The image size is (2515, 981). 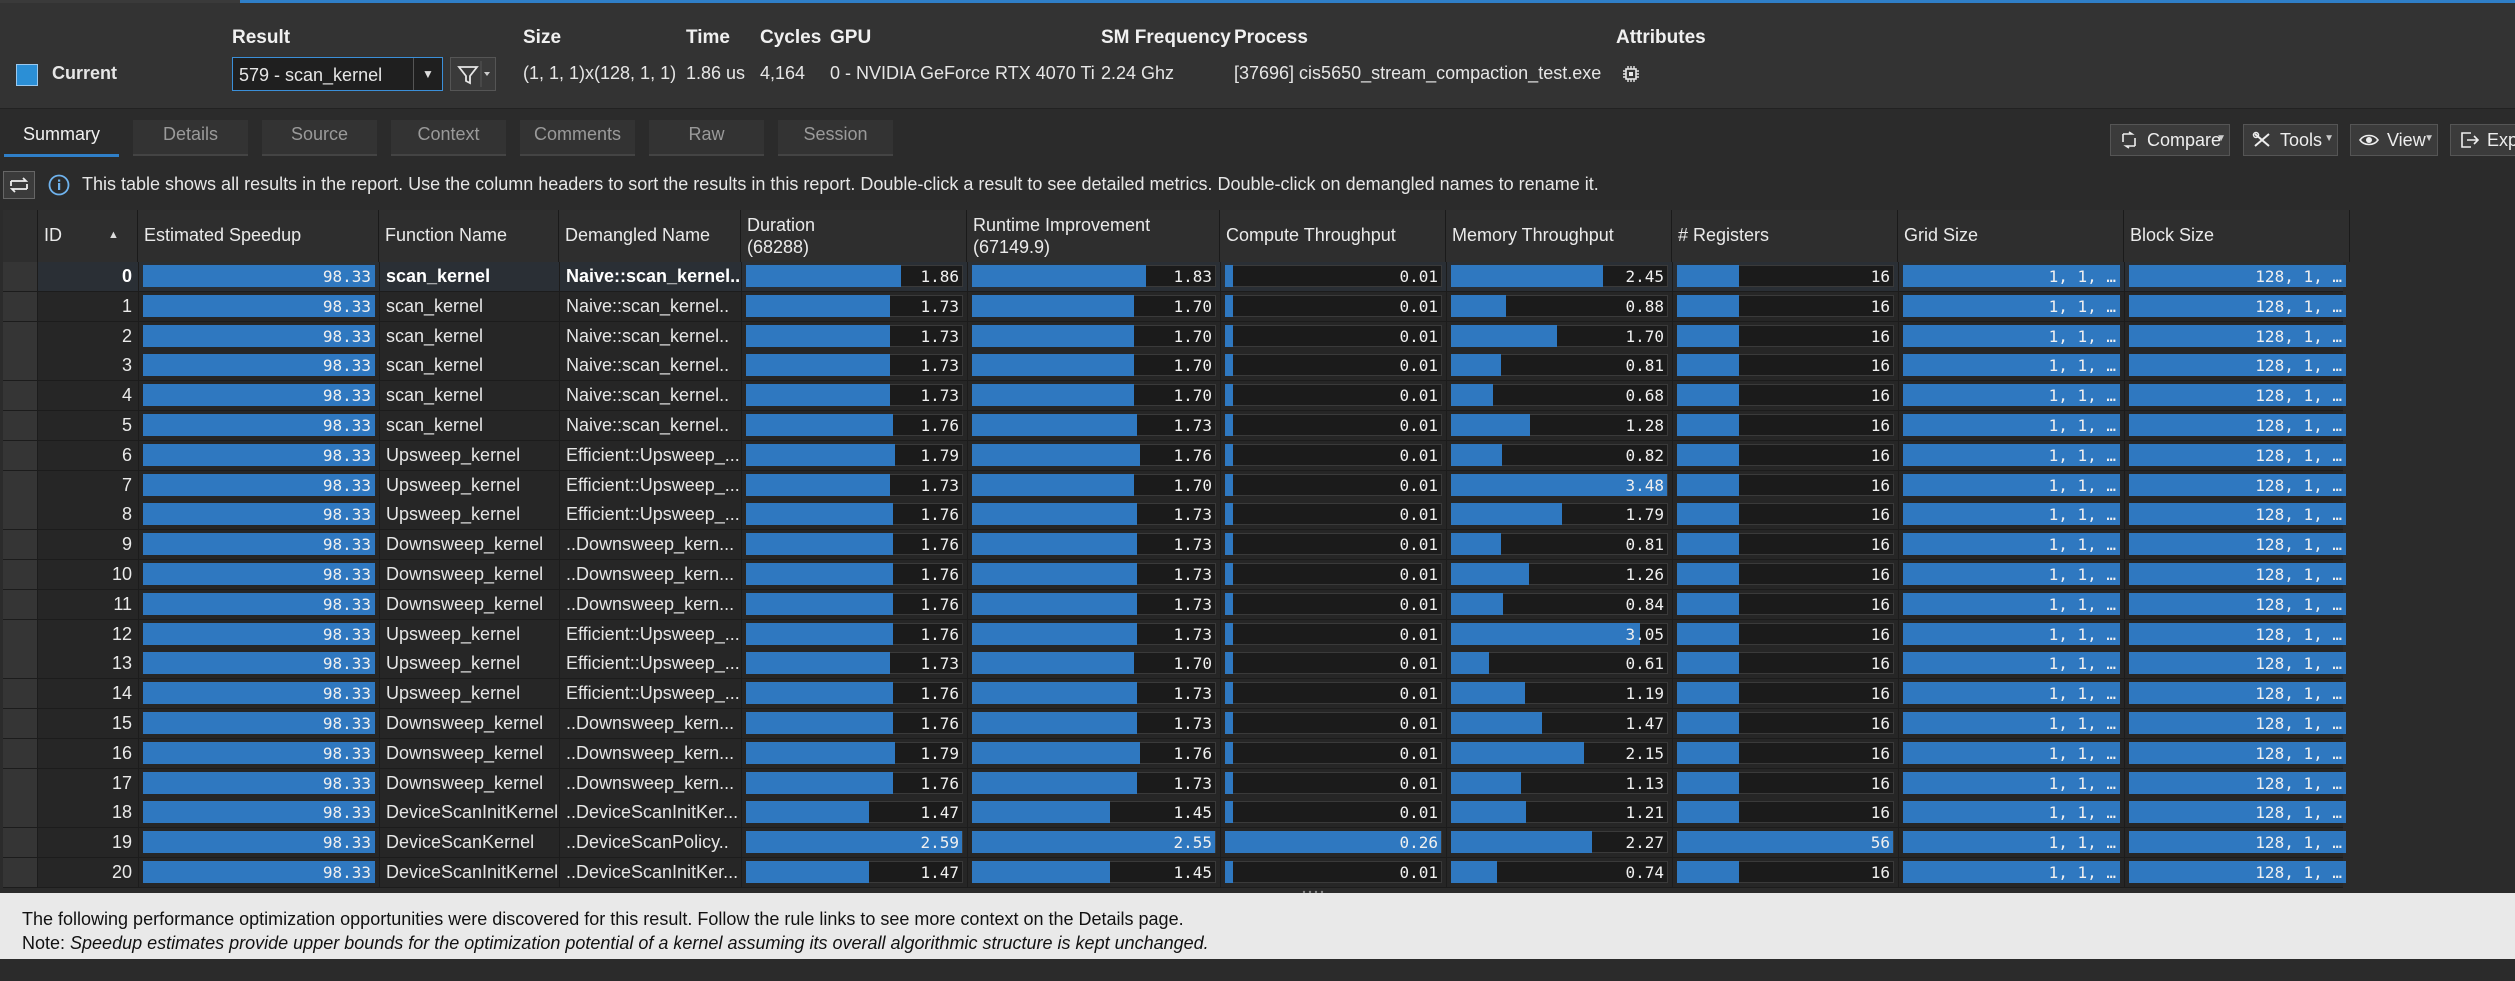 I want to click on runtime-value: 1.73, so click(x=1192, y=694).